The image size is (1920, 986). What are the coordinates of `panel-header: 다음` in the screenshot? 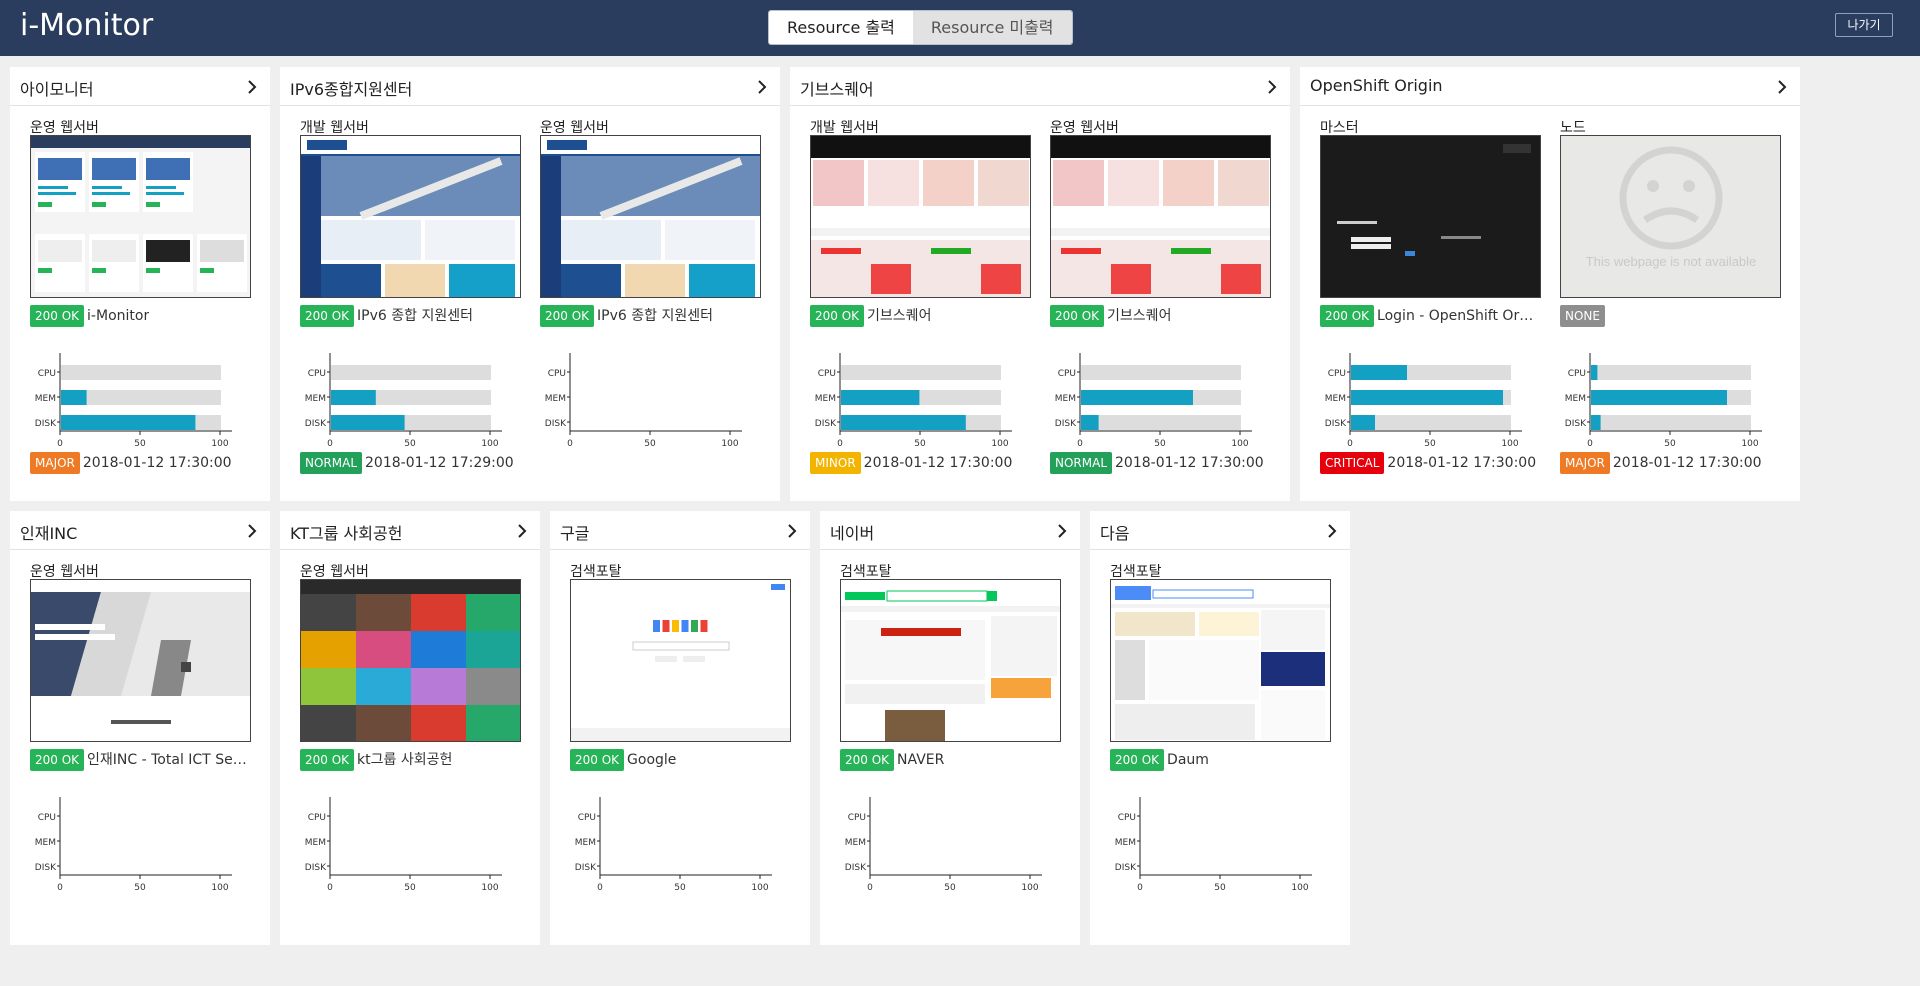 It's located at (1220, 530).